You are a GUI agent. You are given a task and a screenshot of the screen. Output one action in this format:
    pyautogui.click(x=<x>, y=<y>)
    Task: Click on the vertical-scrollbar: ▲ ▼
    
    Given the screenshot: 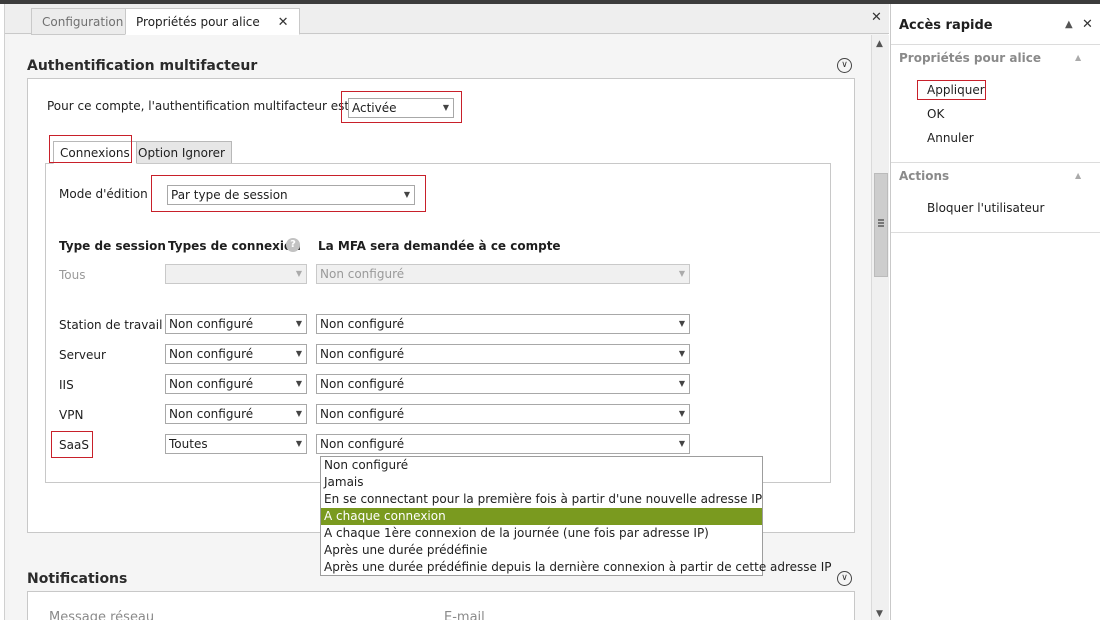 What is the action you would take?
    pyautogui.click(x=880, y=327)
    